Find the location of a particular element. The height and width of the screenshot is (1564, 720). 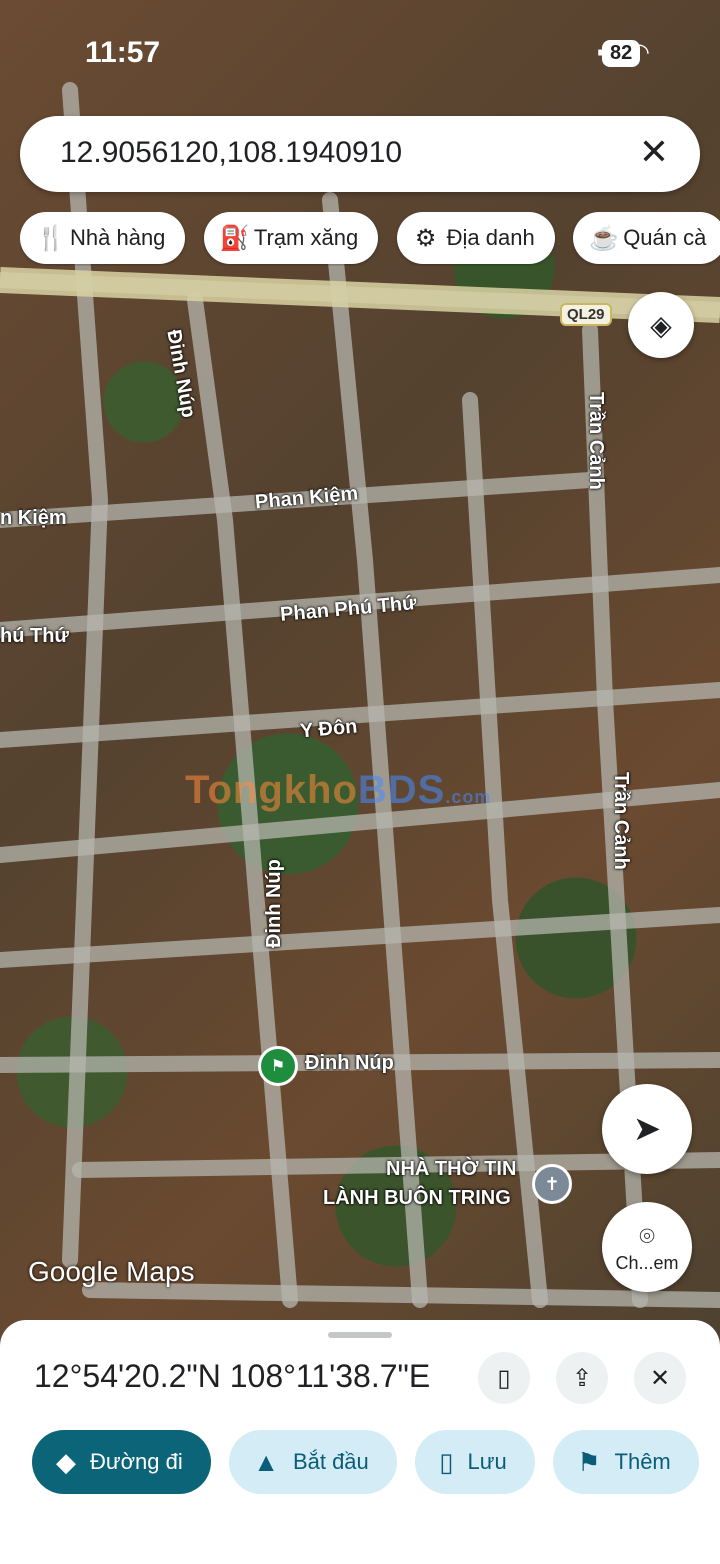

search-query: 12.9056120,108.1940910 is located at coordinates (231, 153).